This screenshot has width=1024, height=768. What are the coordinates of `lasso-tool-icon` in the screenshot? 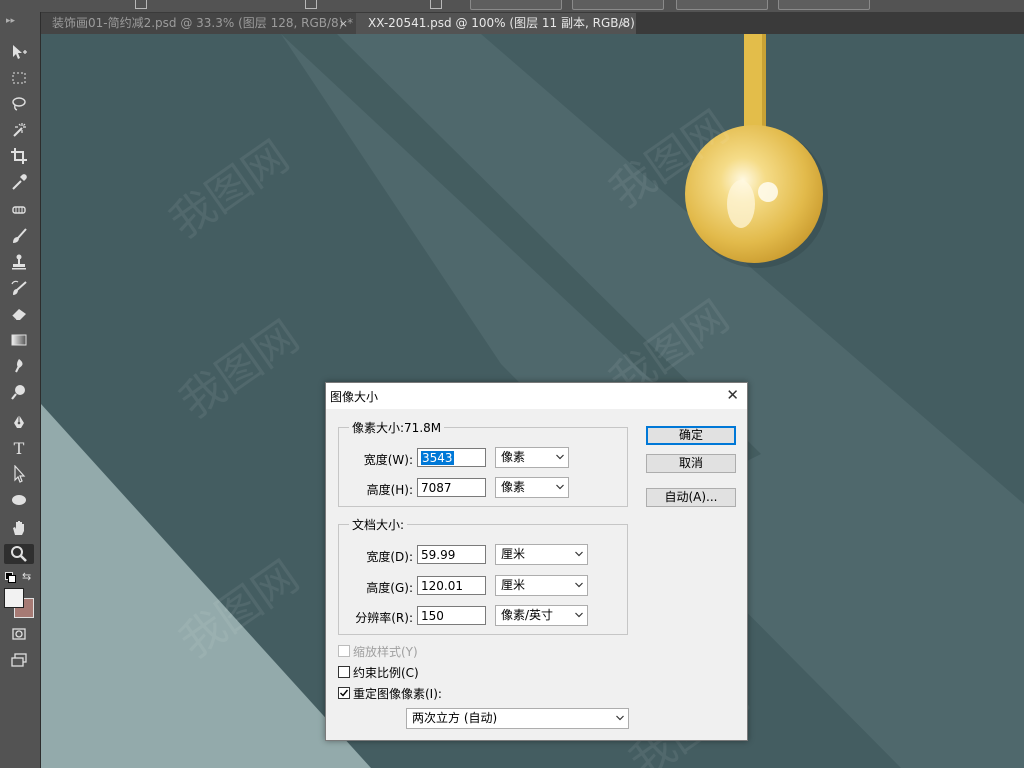 It's located at (19, 104).